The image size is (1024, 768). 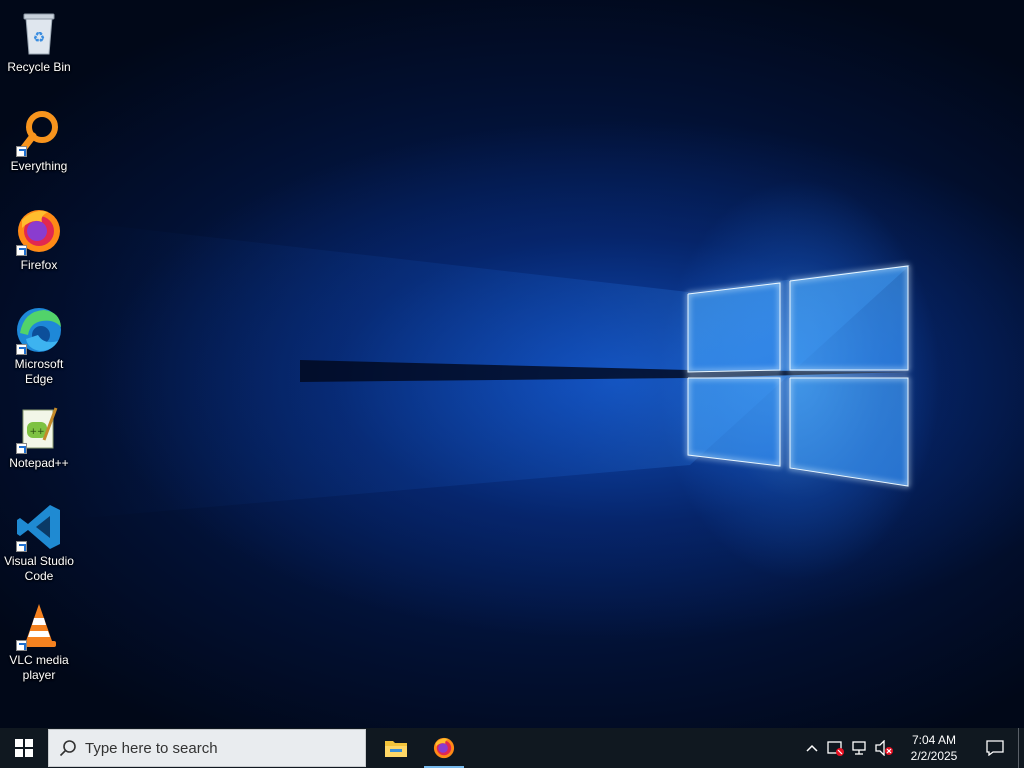 I want to click on desktop-icon-notepad-plus-plus: ++ Notepad++, so click(x=39, y=437).